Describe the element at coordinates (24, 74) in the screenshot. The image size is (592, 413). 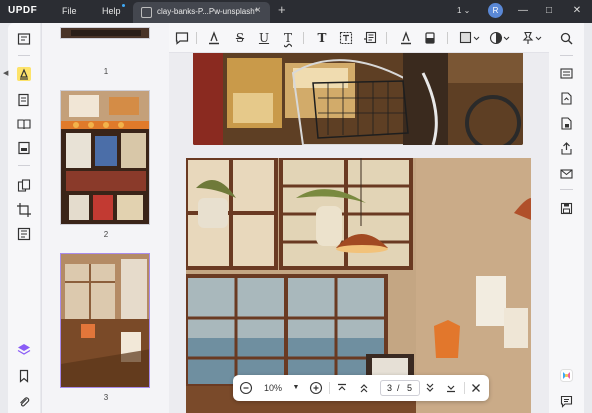
I see `highlighter-icon` at that location.